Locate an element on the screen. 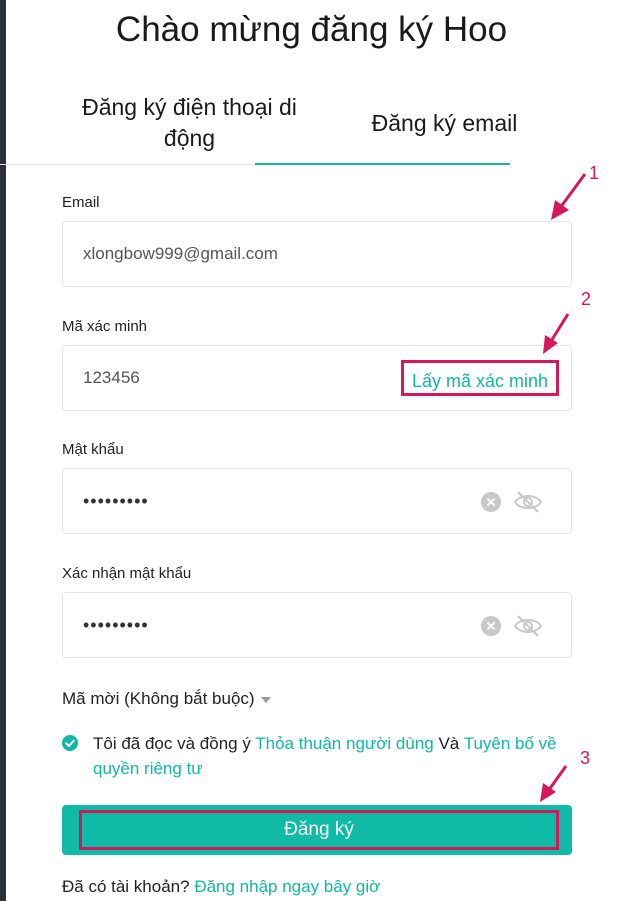 The image size is (623, 901). annotation-number-3: 3 is located at coordinates (585, 758).